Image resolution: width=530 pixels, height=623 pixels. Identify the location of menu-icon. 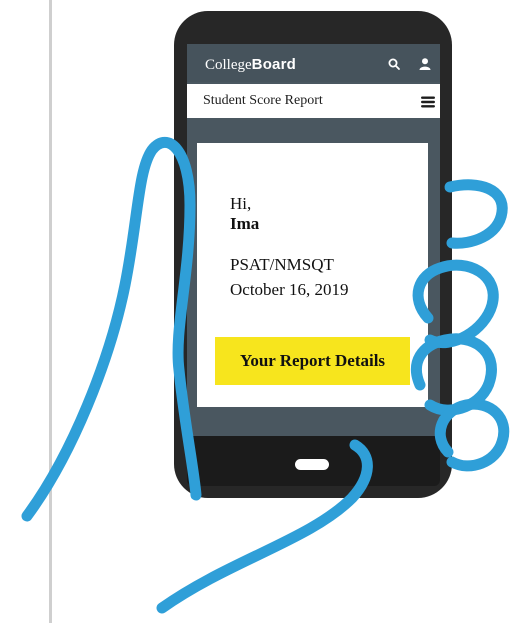
(428, 102).